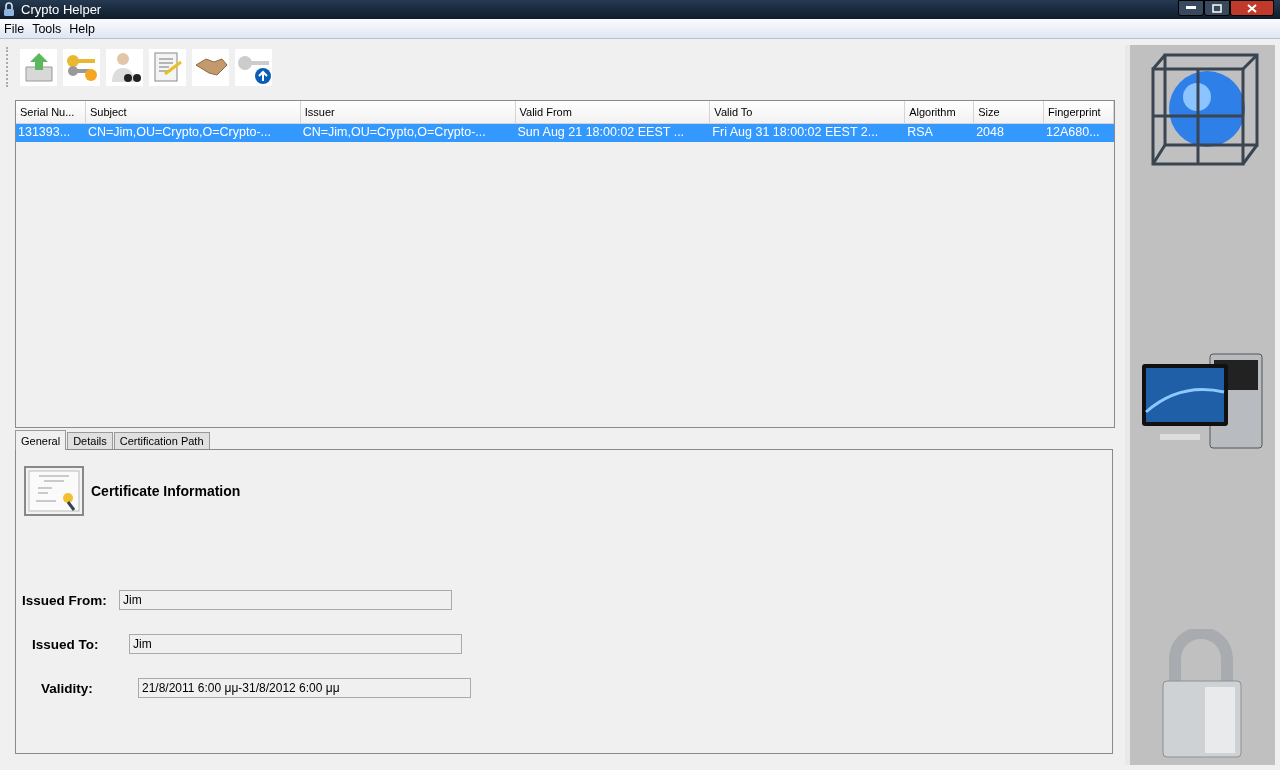  What do you see at coordinates (61, 9) in the screenshot?
I see `window-title: Crypto Helper` at bounding box center [61, 9].